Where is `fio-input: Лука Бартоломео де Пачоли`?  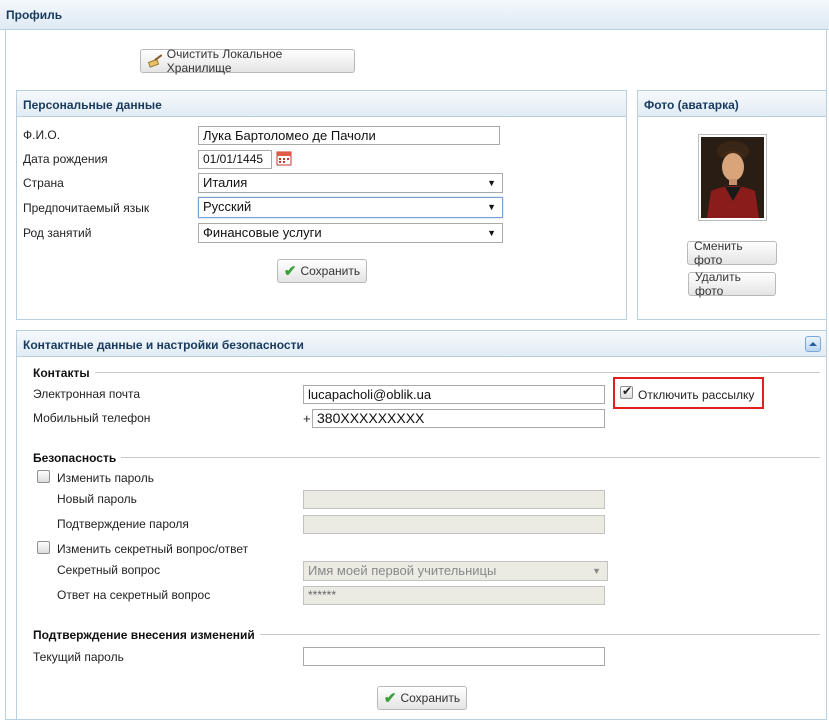
fio-input: Лука Бартоломео де Пачоли is located at coordinates (349, 135).